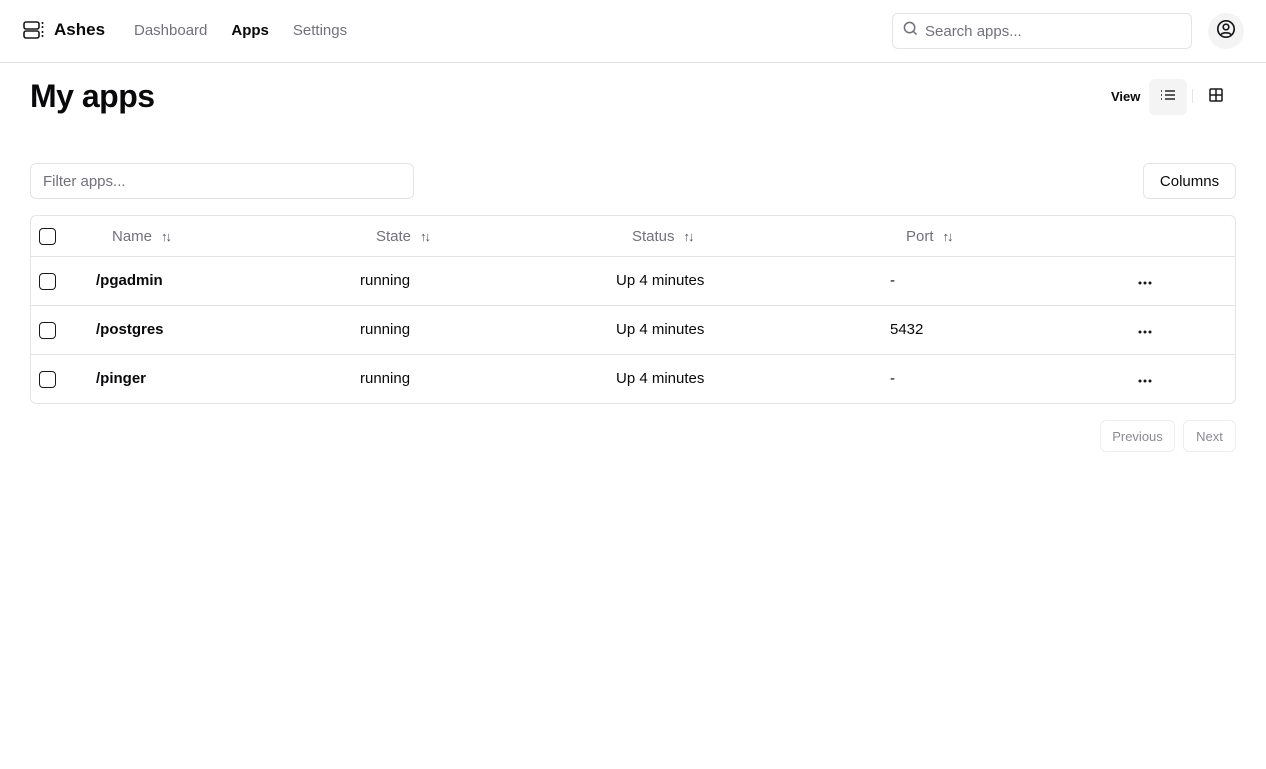 This screenshot has width=1266, height=769. I want to click on view-divider, so click(1192, 96).